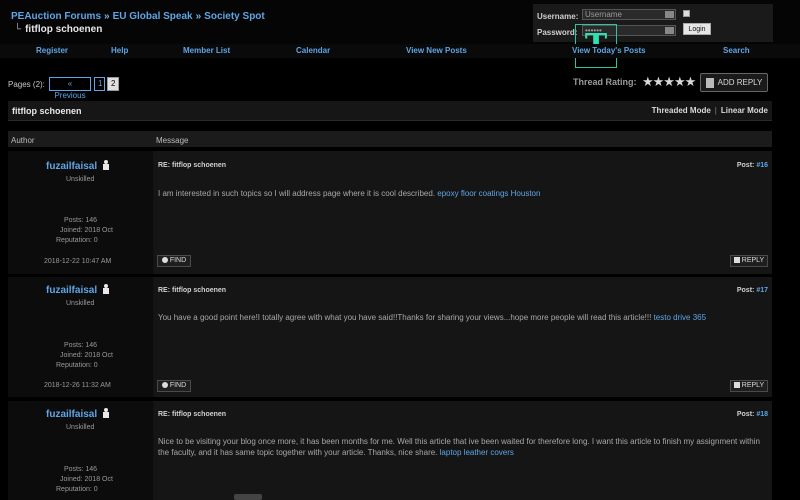 Image resolution: width=800 pixels, height=500 pixels. I want to click on breadcrumb-forums: PEAuction Forums, so click(56, 16).